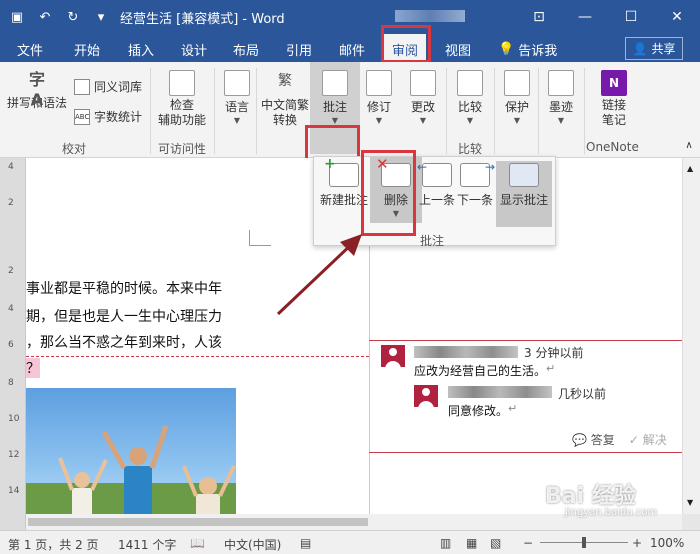 This screenshot has height=554, width=700. I want to click on spelling-grammar-button: 字A 拼写和语法, so click(37, 88).